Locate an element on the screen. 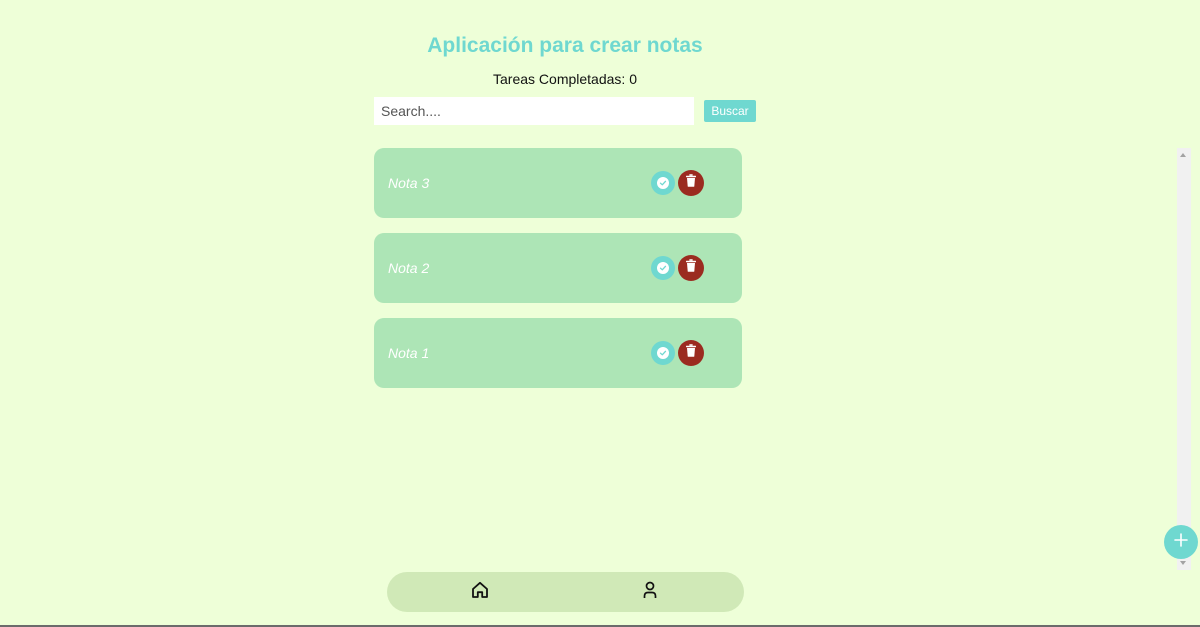 Image resolution: width=1200 pixels, height=627 pixels. home-icon is located at coordinates (480, 592).